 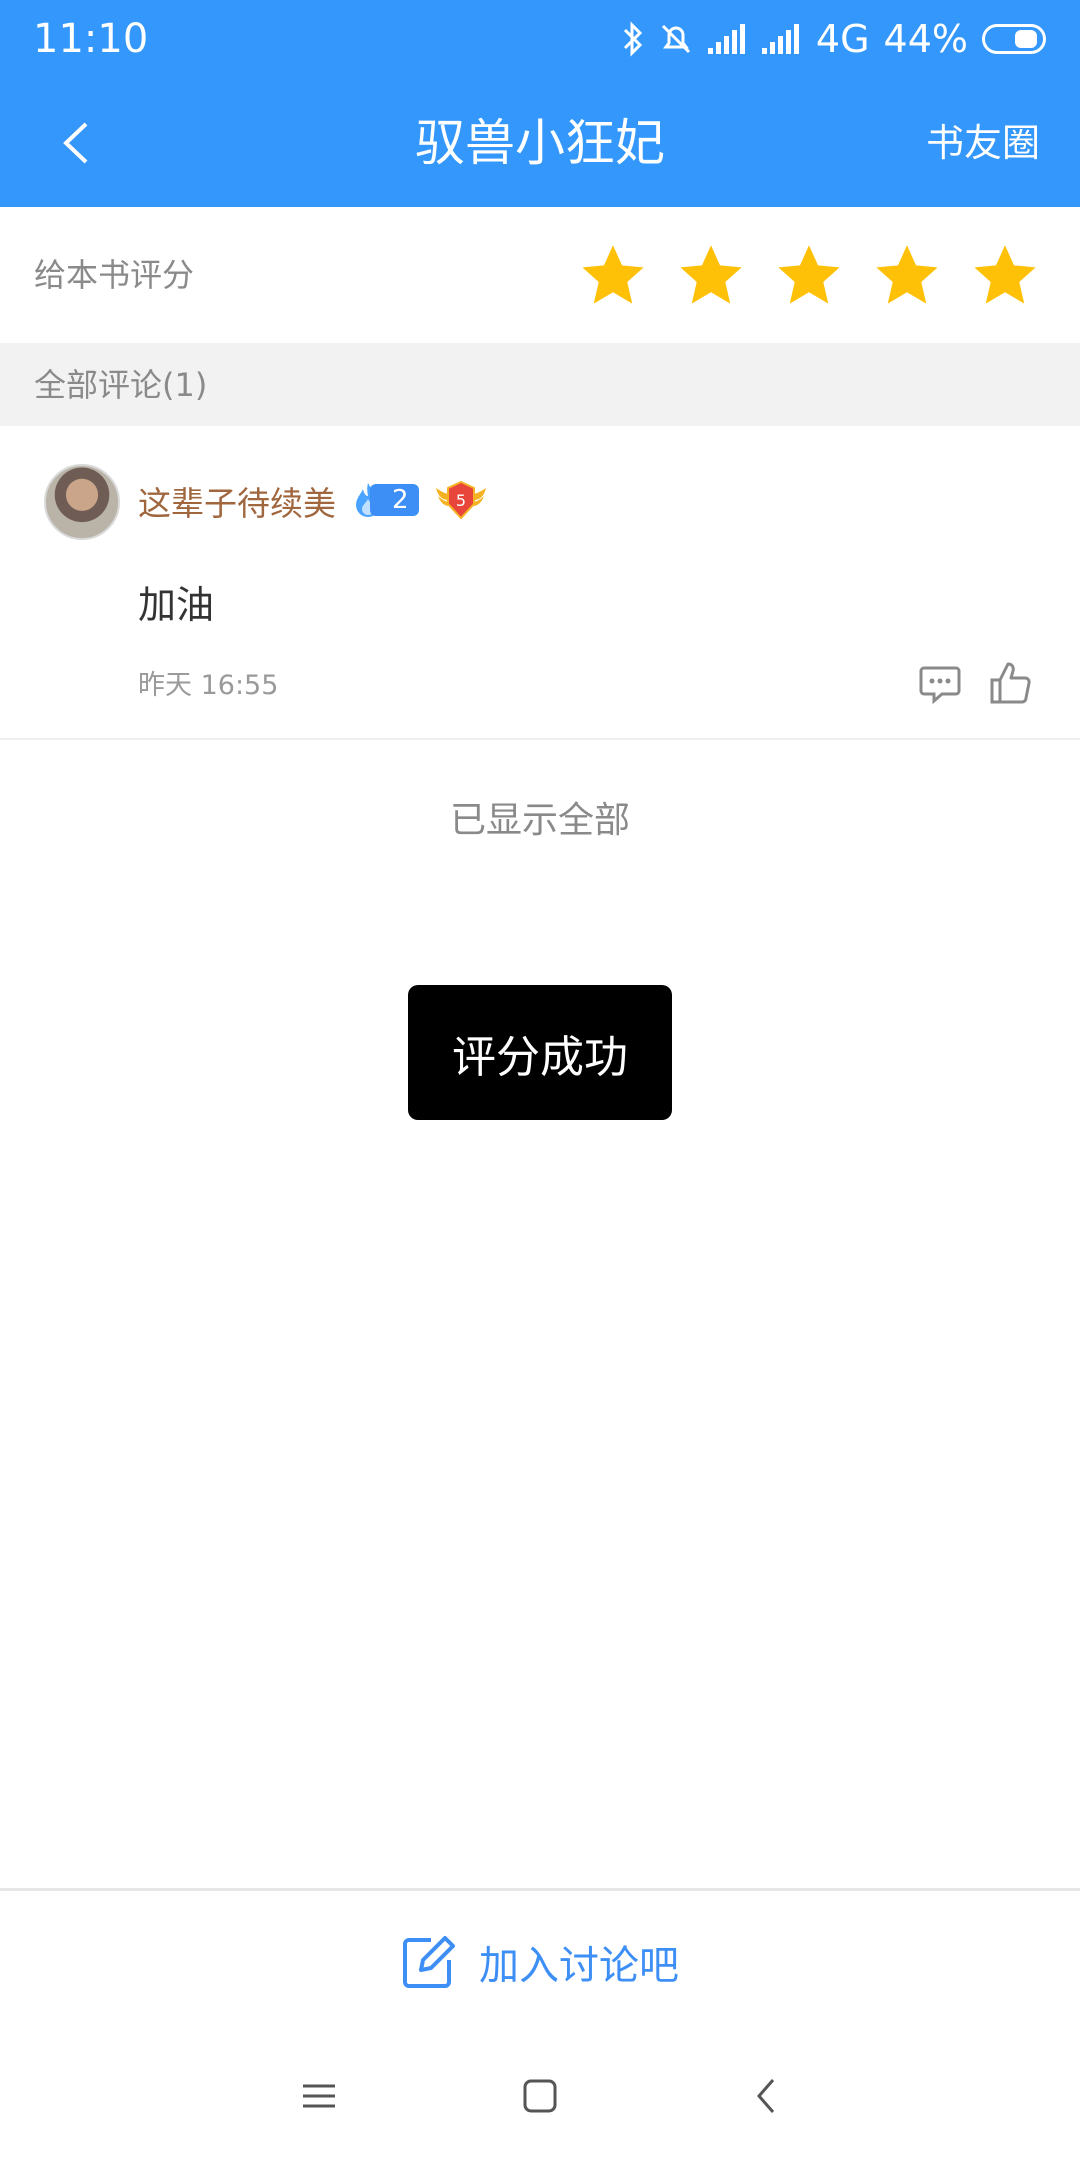 I want to click on network-type: 4G, so click(x=842, y=39).